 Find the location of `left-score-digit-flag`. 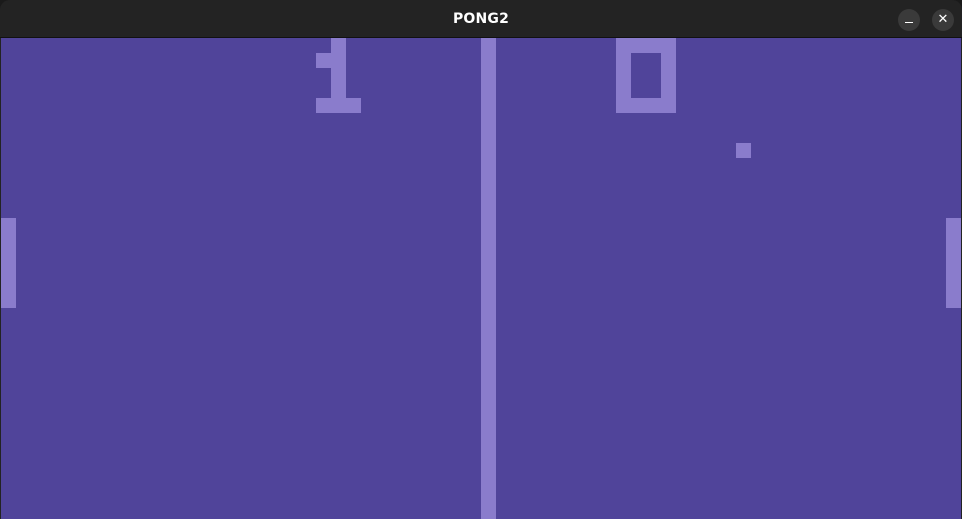

left-score-digit-flag is located at coordinates (323, 60).